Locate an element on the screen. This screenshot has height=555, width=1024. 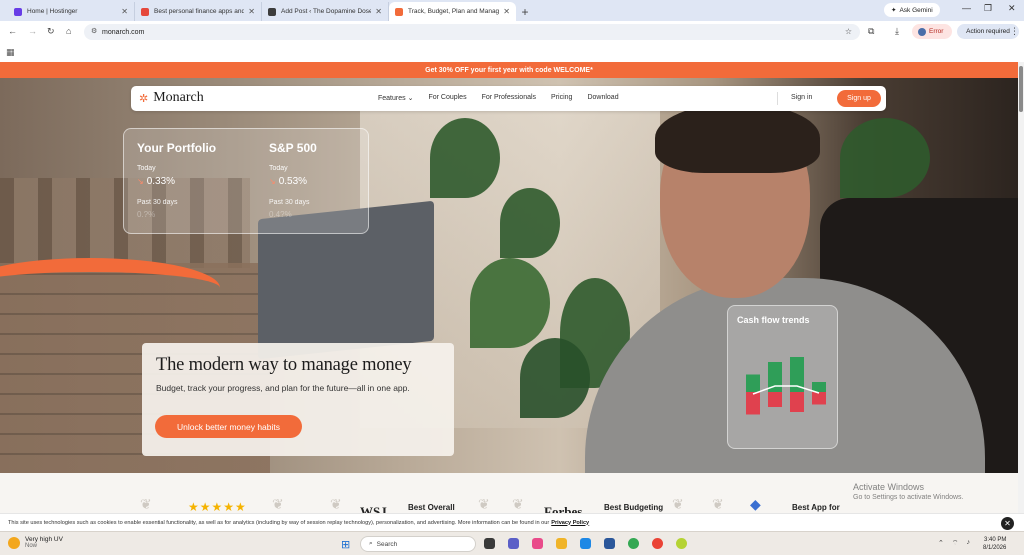
address-bar: ⚙ monarch.com ☆ is located at coordinates (472, 32).